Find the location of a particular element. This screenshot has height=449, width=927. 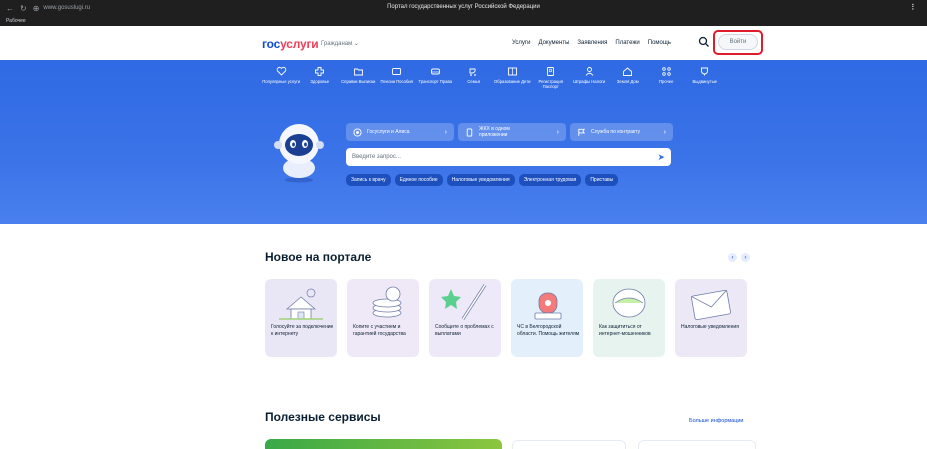

grid-icon is located at coordinates (666, 71).